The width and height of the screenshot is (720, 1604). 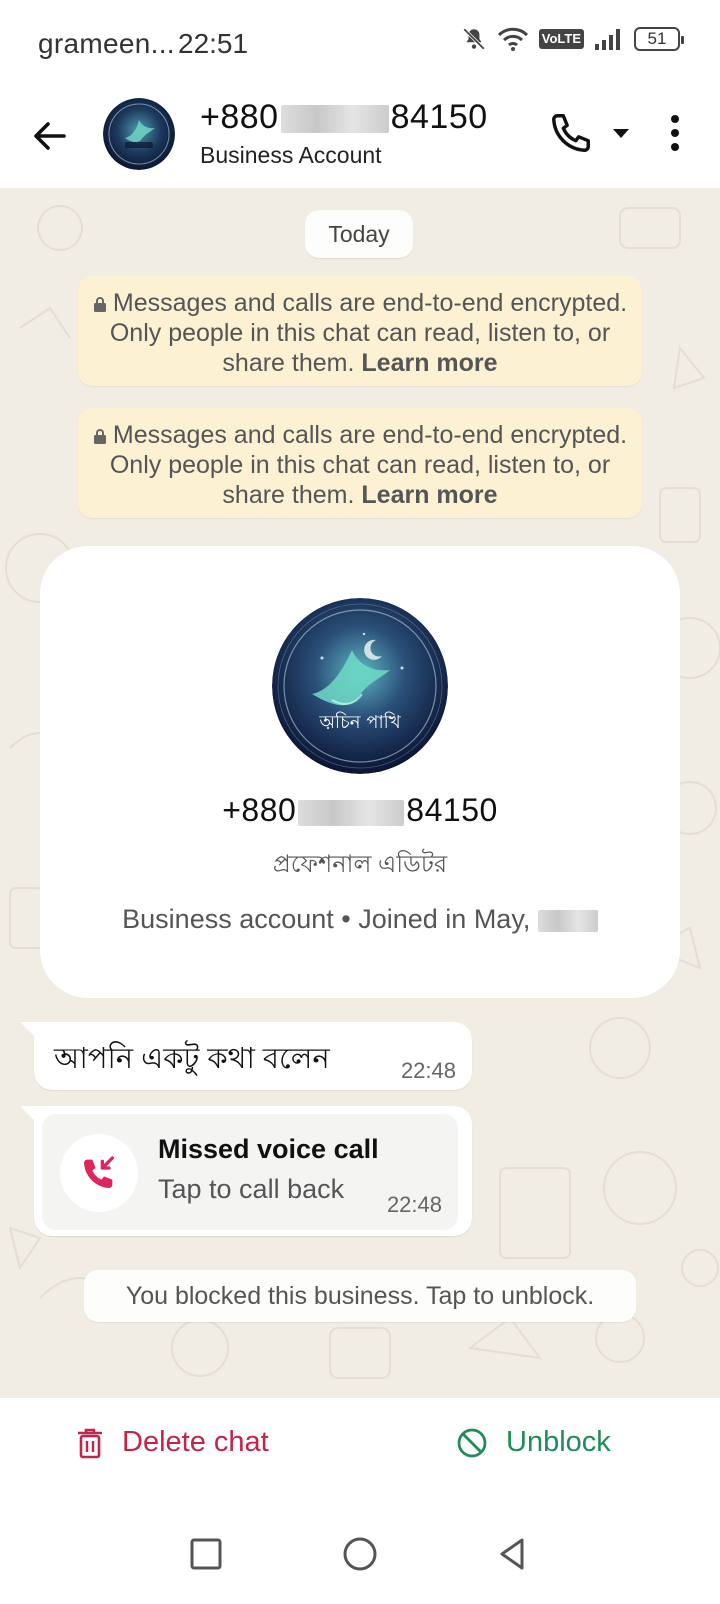 I want to click on nav-circle-icon, so click(x=360, y=1554).